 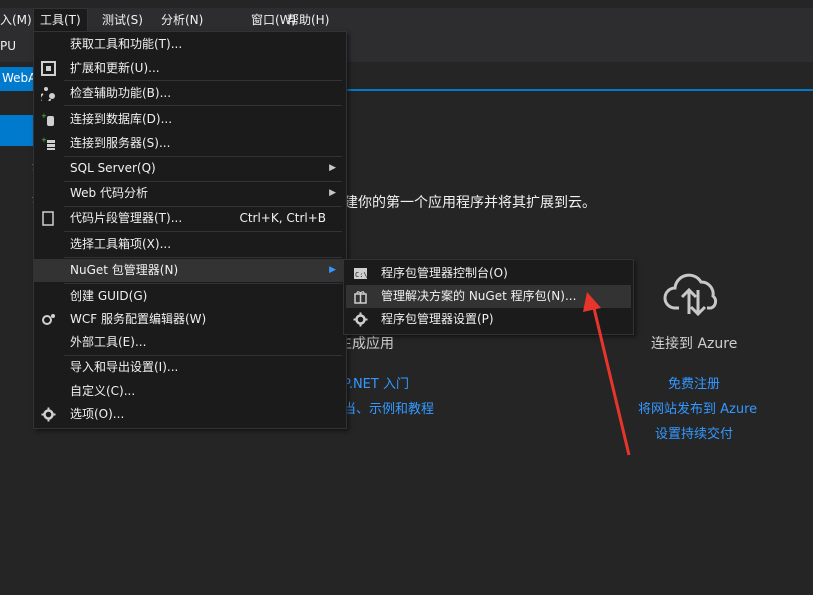 What do you see at coordinates (690, 294) in the screenshot?
I see `cloud-upload-icon` at bounding box center [690, 294].